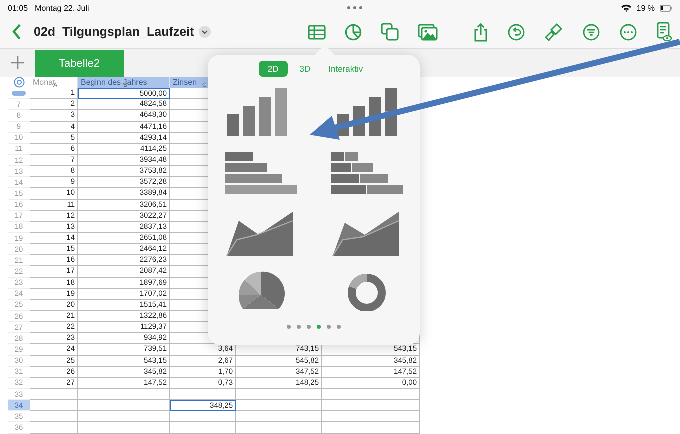  Describe the element at coordinates (428, 32) in the screenshot. I see `picture-icon` at that location.